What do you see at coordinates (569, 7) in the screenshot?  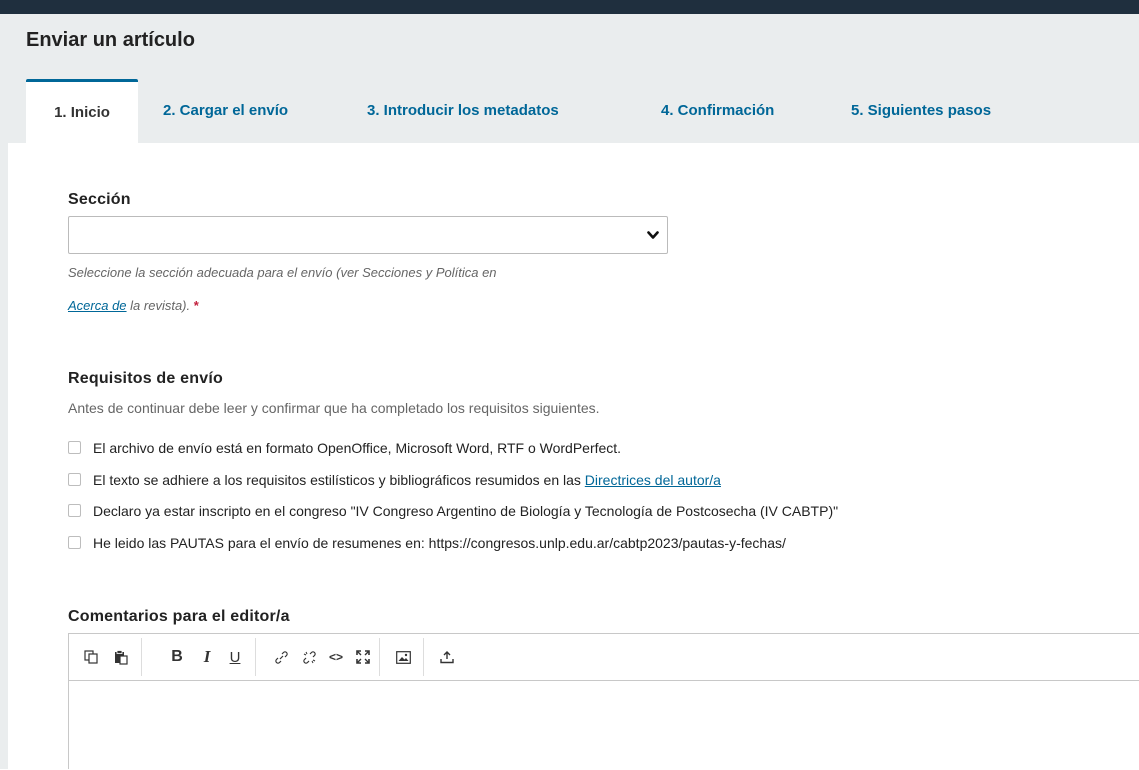 I see `top-bar` at bounding box center [569, 7].